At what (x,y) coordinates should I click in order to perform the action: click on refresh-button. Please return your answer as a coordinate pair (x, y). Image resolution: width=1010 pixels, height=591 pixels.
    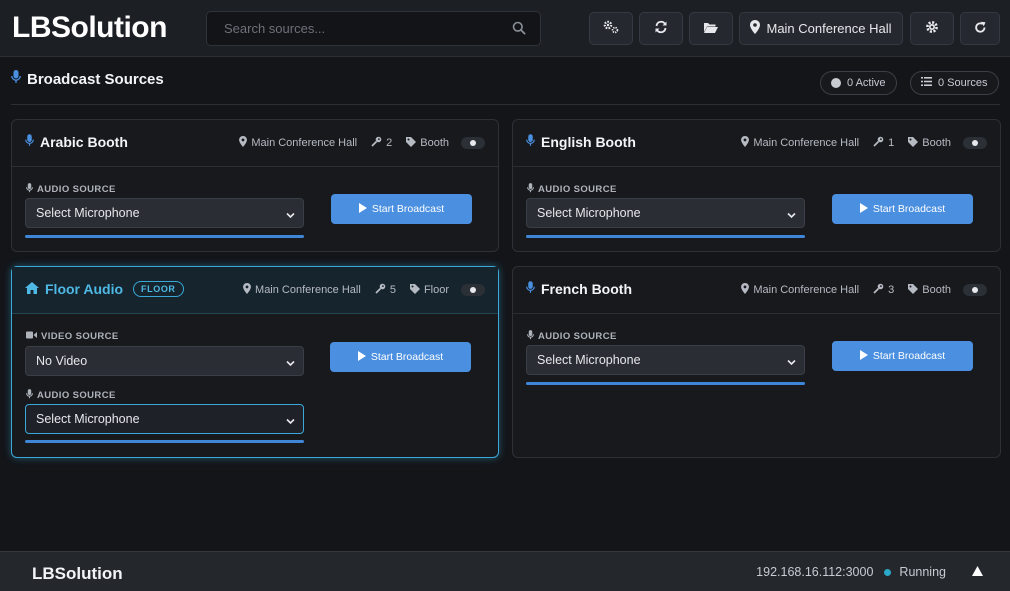
    Looking at the image, I should click on (661, 28).